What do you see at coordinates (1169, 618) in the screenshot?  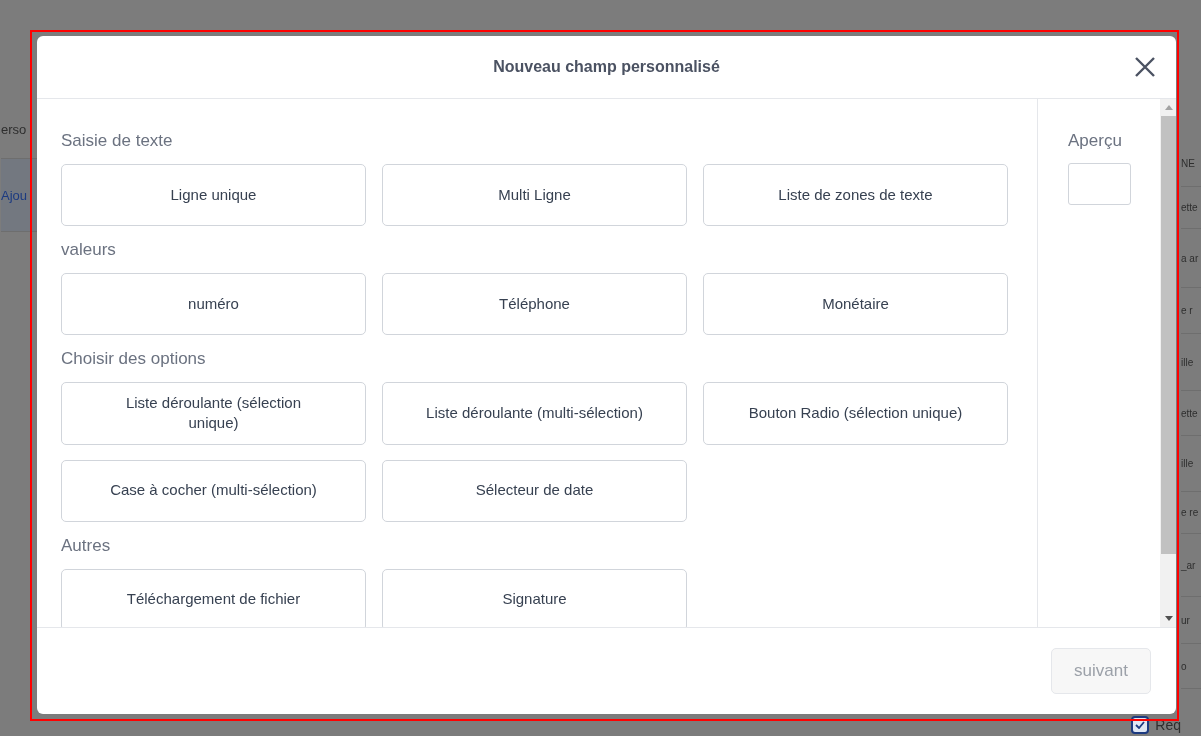 I see `scroll-down-icon` at bounding box center [1169, 618].